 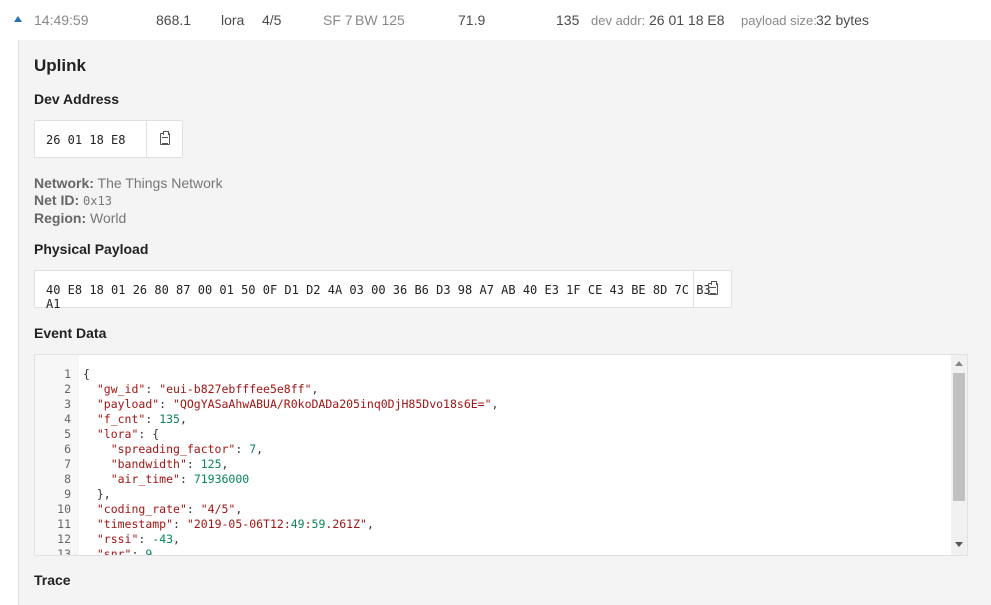 I want to click on copy-payload-button, so click(x=712, y=289).